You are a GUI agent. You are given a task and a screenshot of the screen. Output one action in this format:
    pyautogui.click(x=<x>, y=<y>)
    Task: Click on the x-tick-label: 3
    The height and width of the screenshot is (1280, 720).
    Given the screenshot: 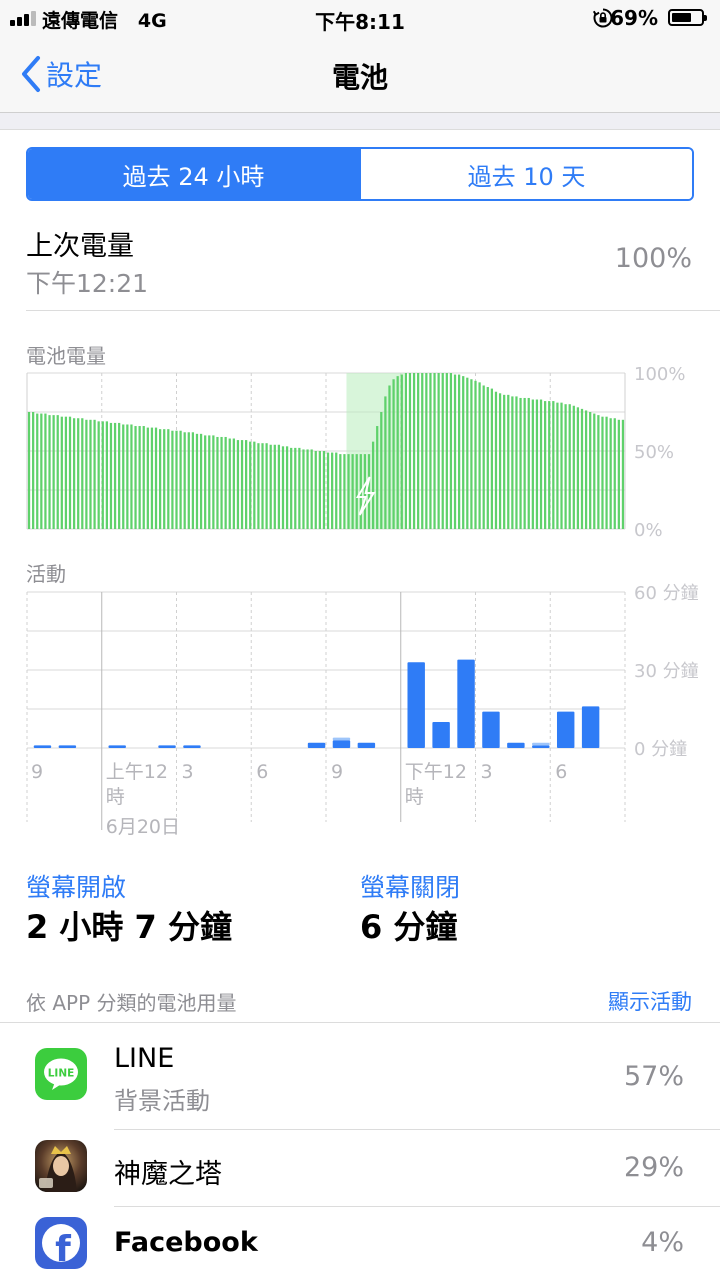 What is the action you would take?
    pyautogui.click(x=487, y=772)
    